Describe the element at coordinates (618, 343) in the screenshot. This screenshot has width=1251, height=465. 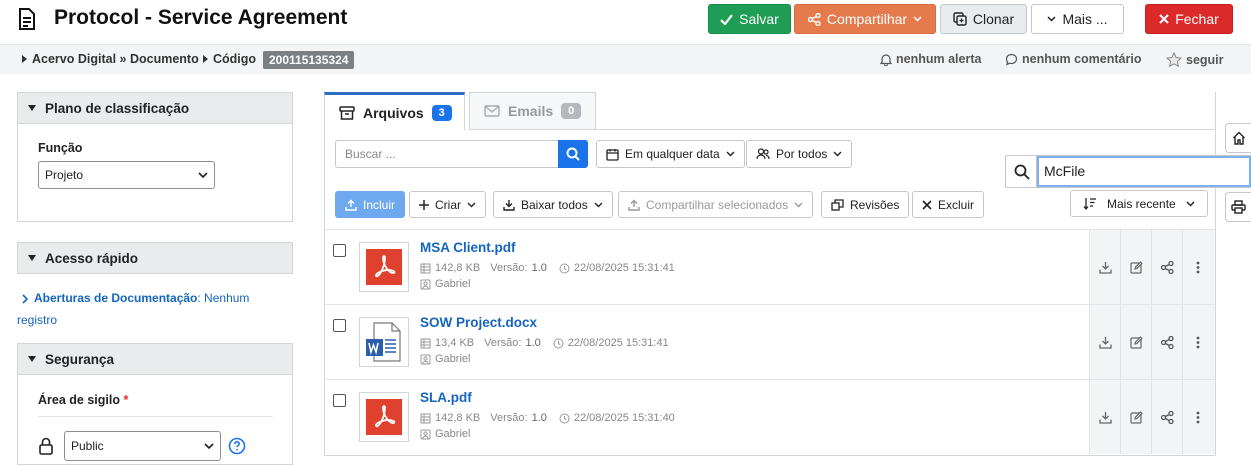
I see `file-date: 22/08/2025 15:31:41` at that location.